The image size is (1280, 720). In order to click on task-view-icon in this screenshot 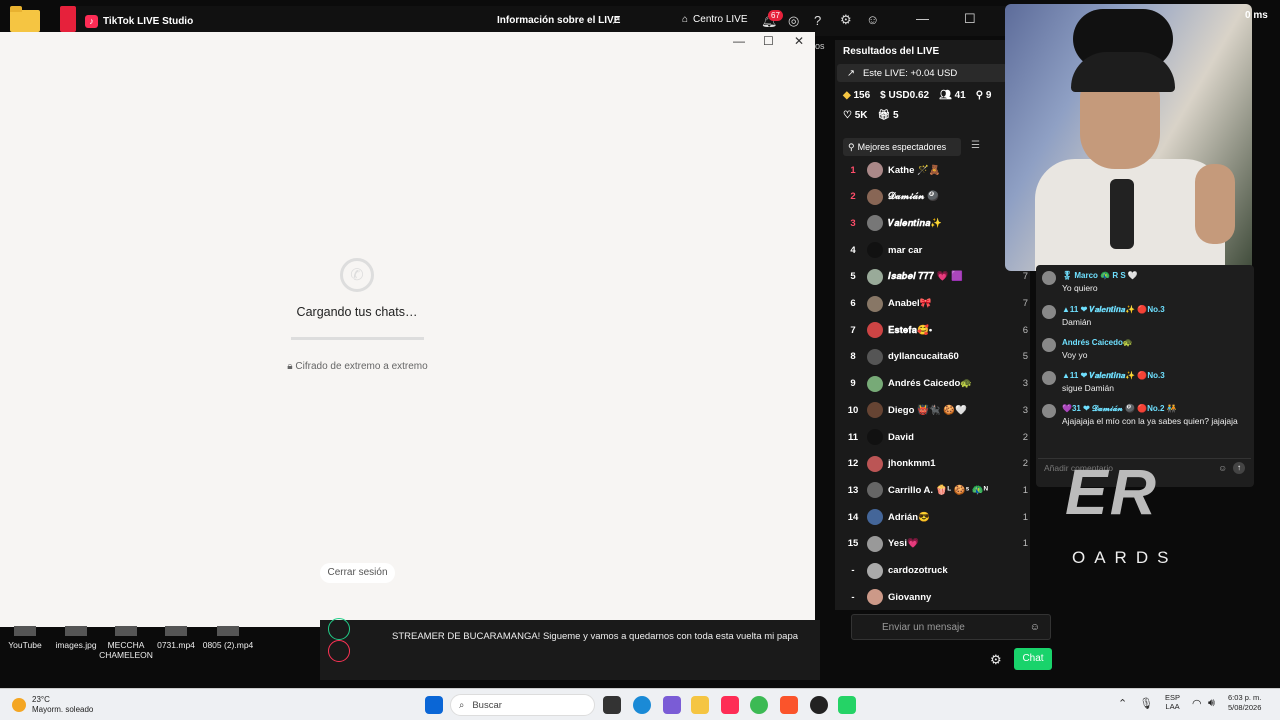, I will do `click(612, 705)`.